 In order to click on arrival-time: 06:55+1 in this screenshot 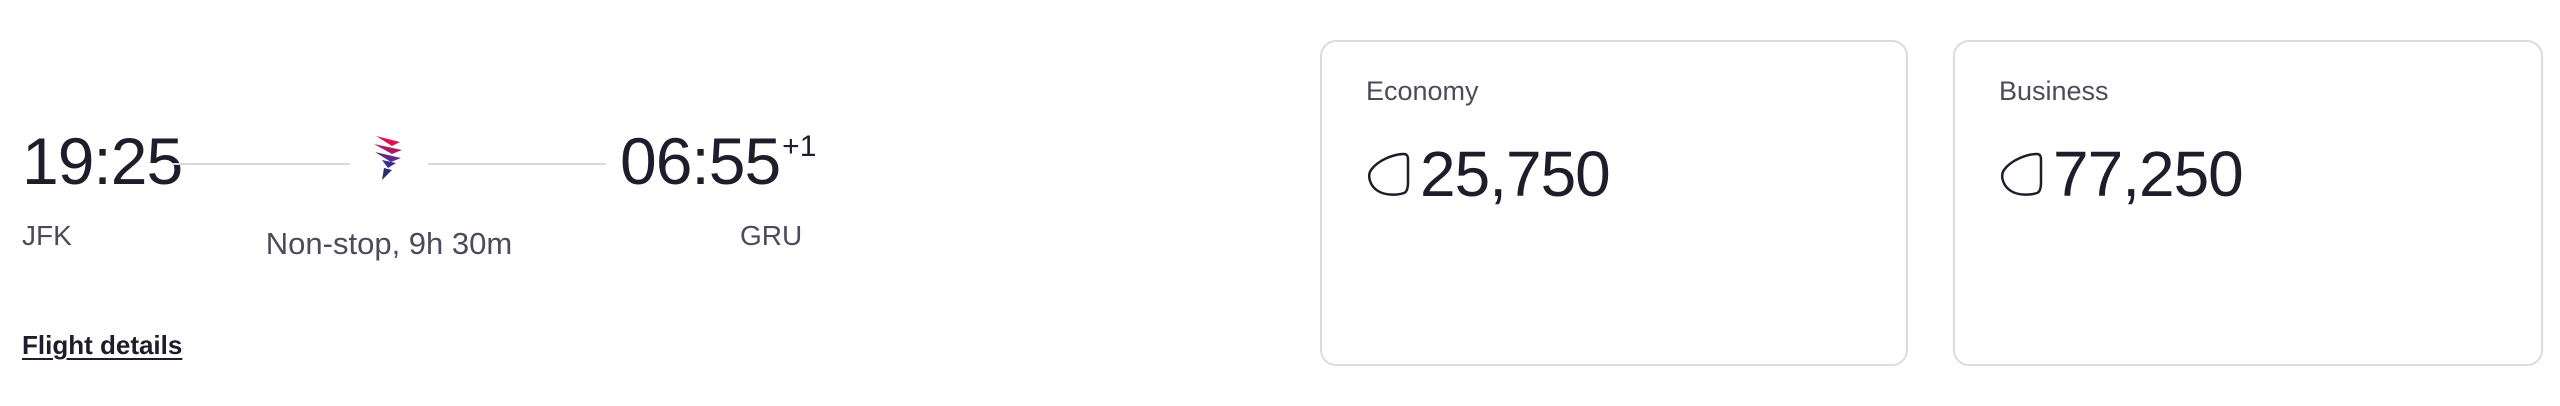, I will do `click(718, 161)`.